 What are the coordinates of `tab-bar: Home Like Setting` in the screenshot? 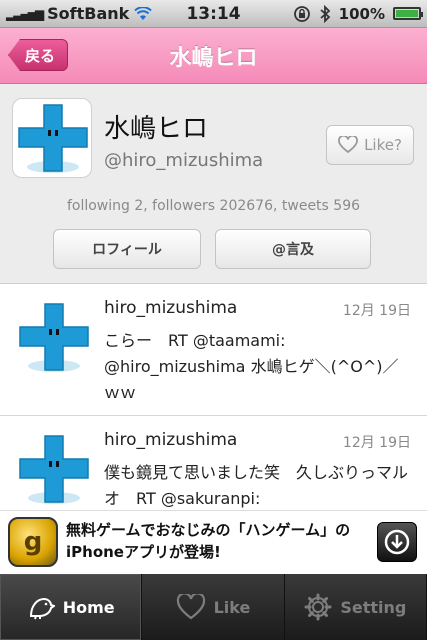 It's located at (213, 607).